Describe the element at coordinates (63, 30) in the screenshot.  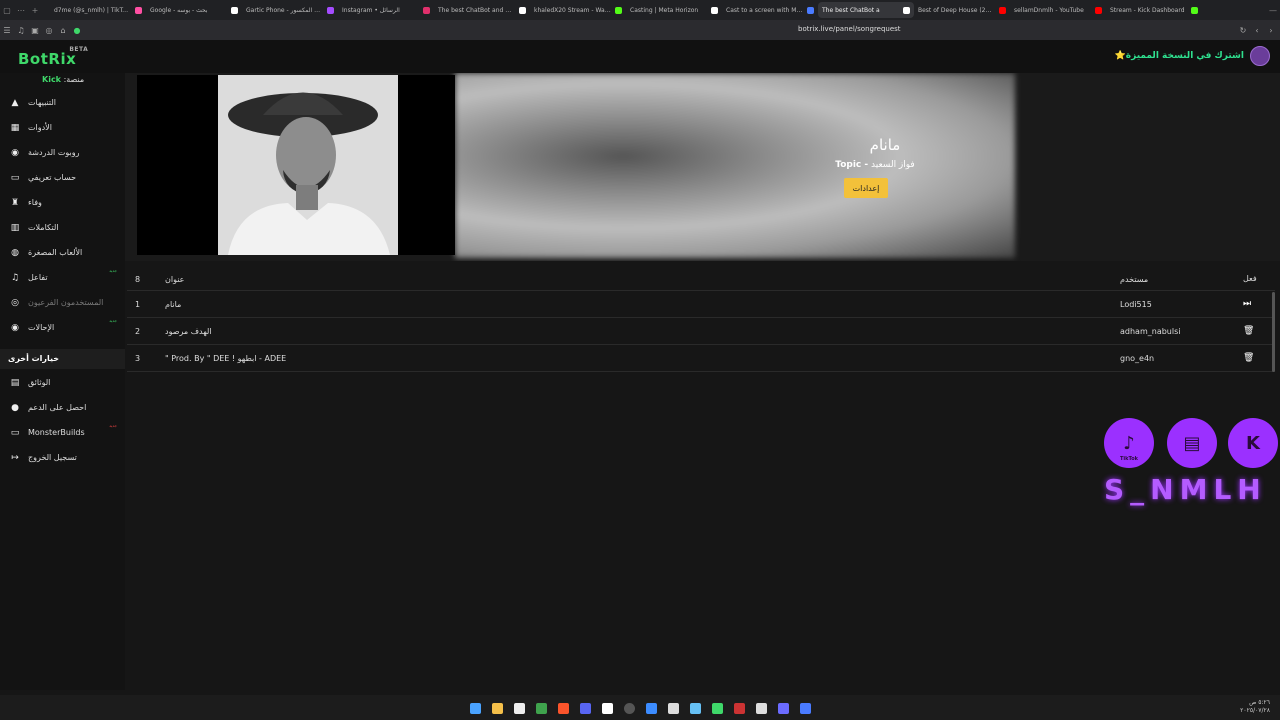
I see `home-icon: ⌂` at that location.